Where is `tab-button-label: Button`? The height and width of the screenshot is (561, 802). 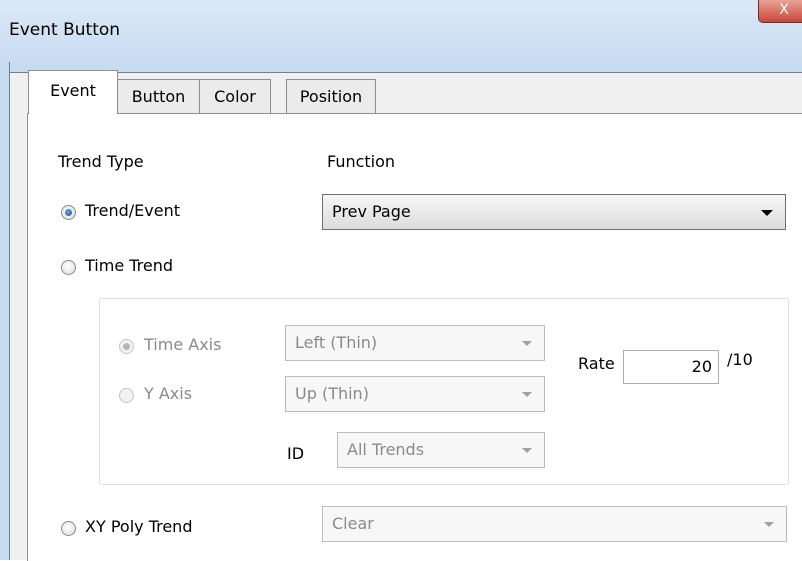
tab-button-label: Button is located at coordinates (158, 96).